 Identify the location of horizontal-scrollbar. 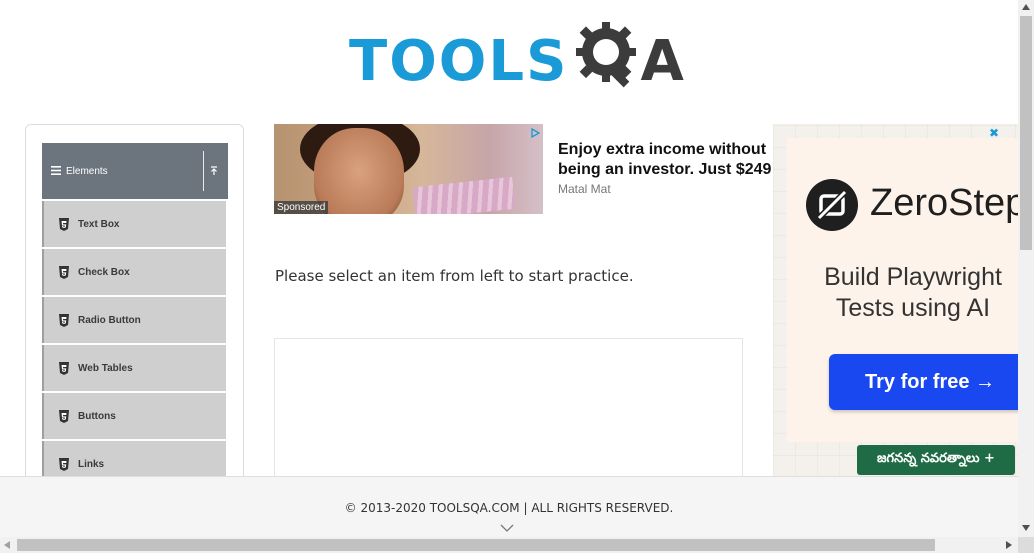
(509, 545).